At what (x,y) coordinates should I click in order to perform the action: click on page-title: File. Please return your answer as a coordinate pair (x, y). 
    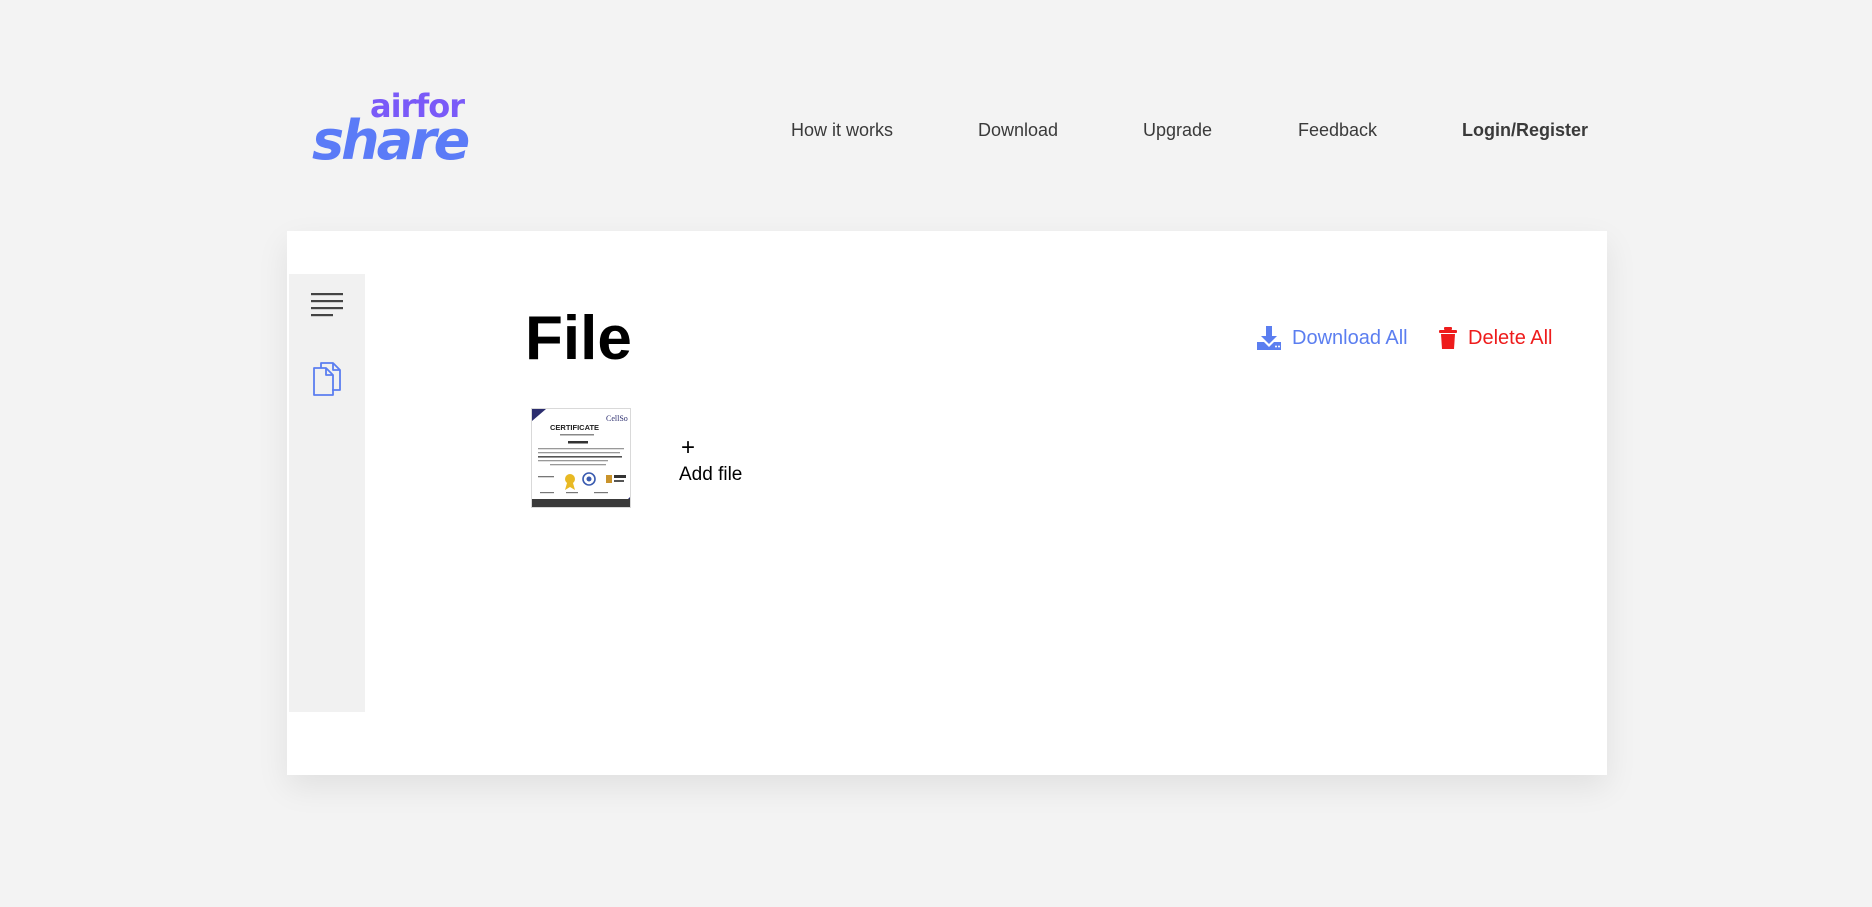
    Looking at the image, I should click on (578, 338).